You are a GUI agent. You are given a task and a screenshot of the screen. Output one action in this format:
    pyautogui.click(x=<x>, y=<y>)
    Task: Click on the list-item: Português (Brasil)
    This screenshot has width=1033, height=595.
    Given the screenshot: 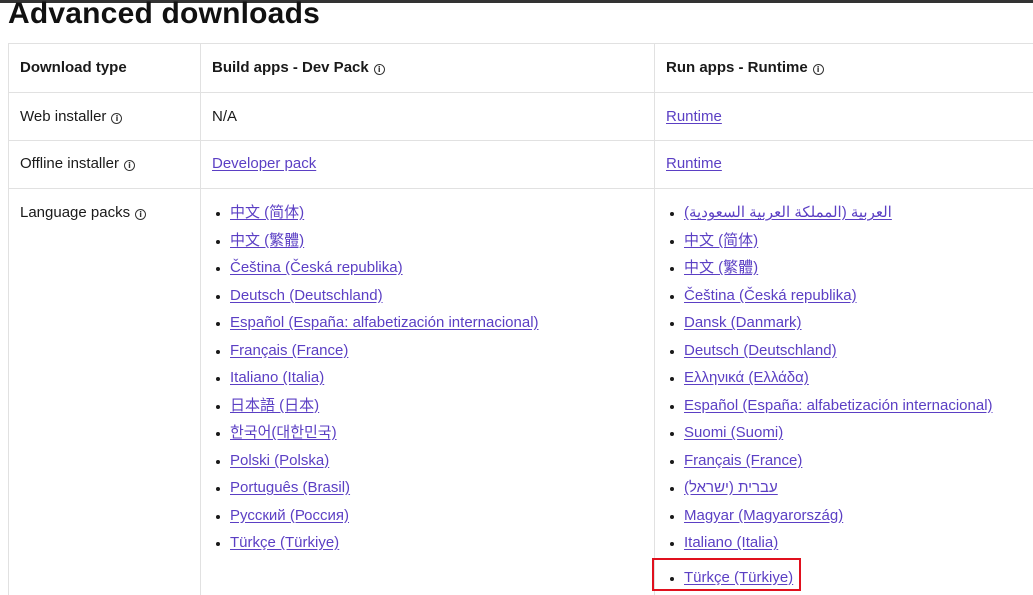 What is the action you would take?
    pyautogui.click(x=377, y=492)
    